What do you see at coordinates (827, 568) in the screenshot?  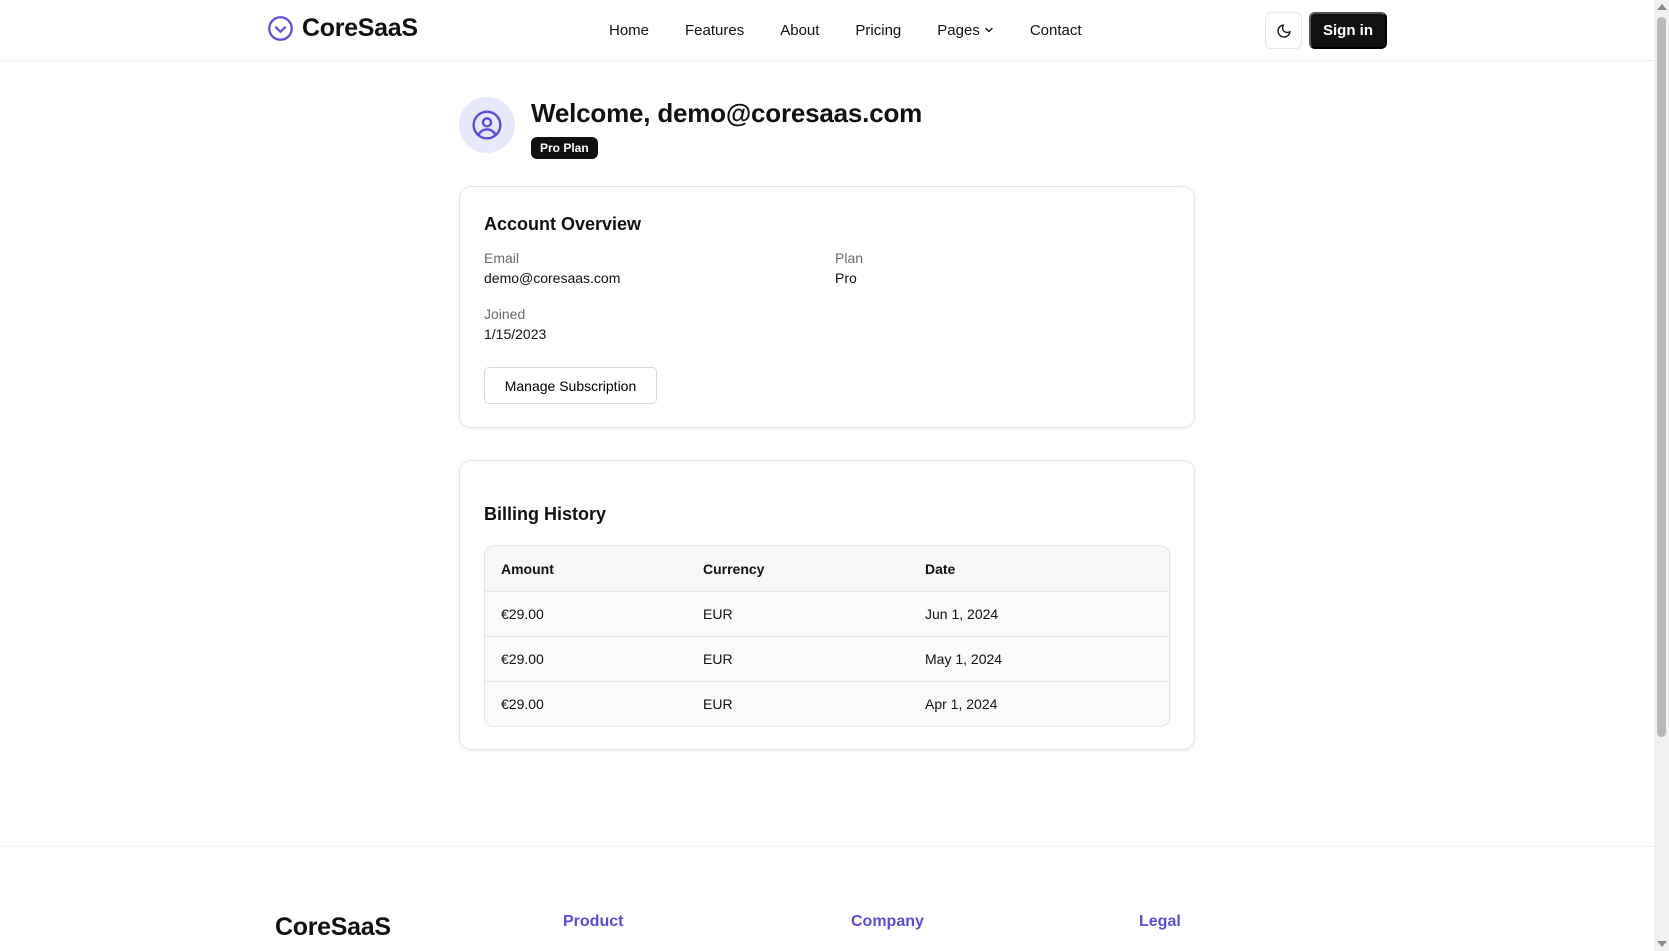 I see `table-header-row: Amount Currency Date` at bounding box center [827, 568].